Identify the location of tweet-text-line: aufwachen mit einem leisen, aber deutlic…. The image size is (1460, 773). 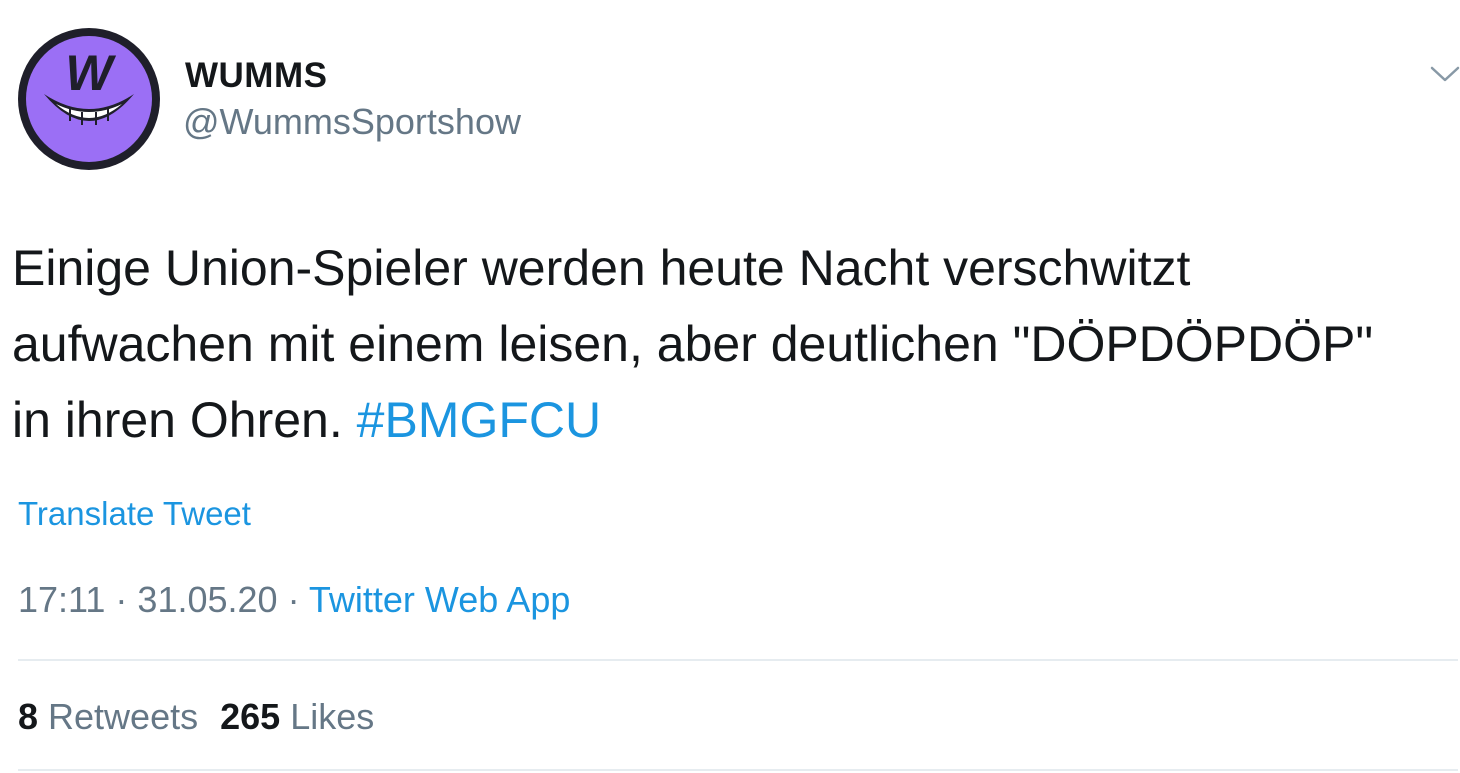
(693, 344).